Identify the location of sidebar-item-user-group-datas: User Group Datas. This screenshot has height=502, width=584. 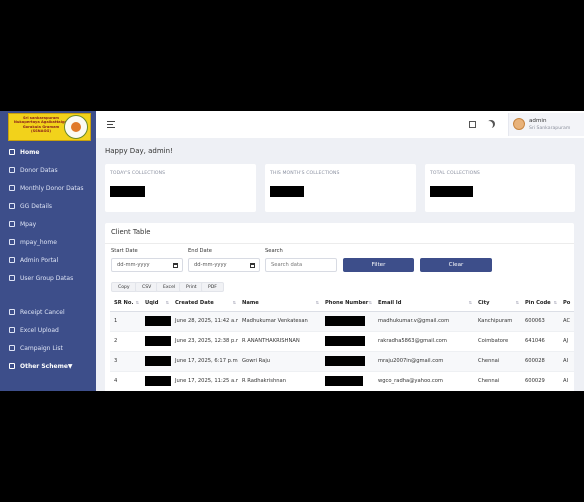
(48, 278).